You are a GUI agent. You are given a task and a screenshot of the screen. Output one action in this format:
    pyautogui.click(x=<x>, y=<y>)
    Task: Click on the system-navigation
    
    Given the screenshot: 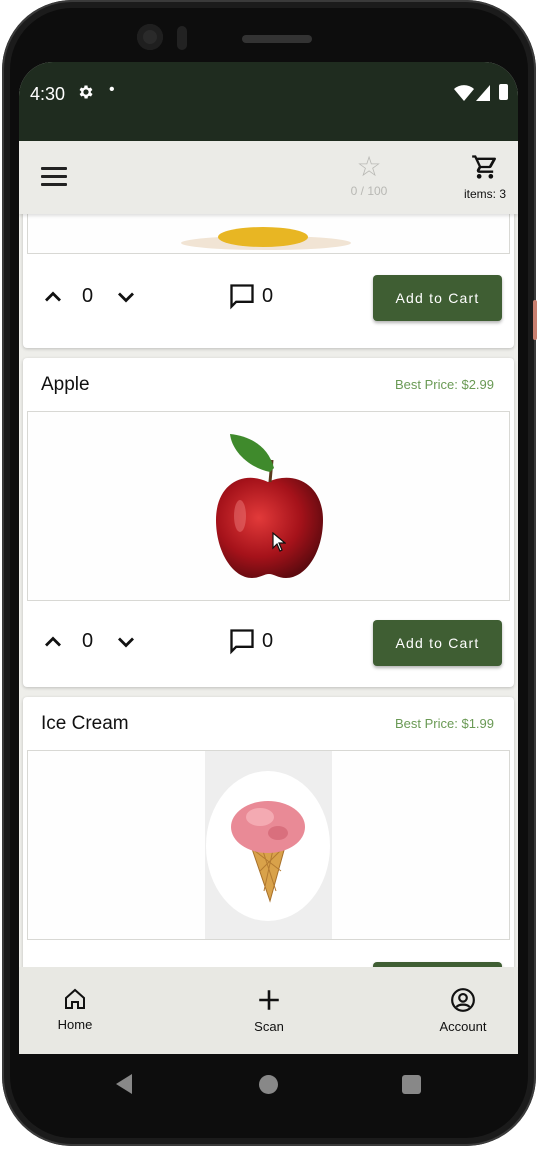 What is the action you would take?
    pyautogui.click(x=268, y=1085)
    